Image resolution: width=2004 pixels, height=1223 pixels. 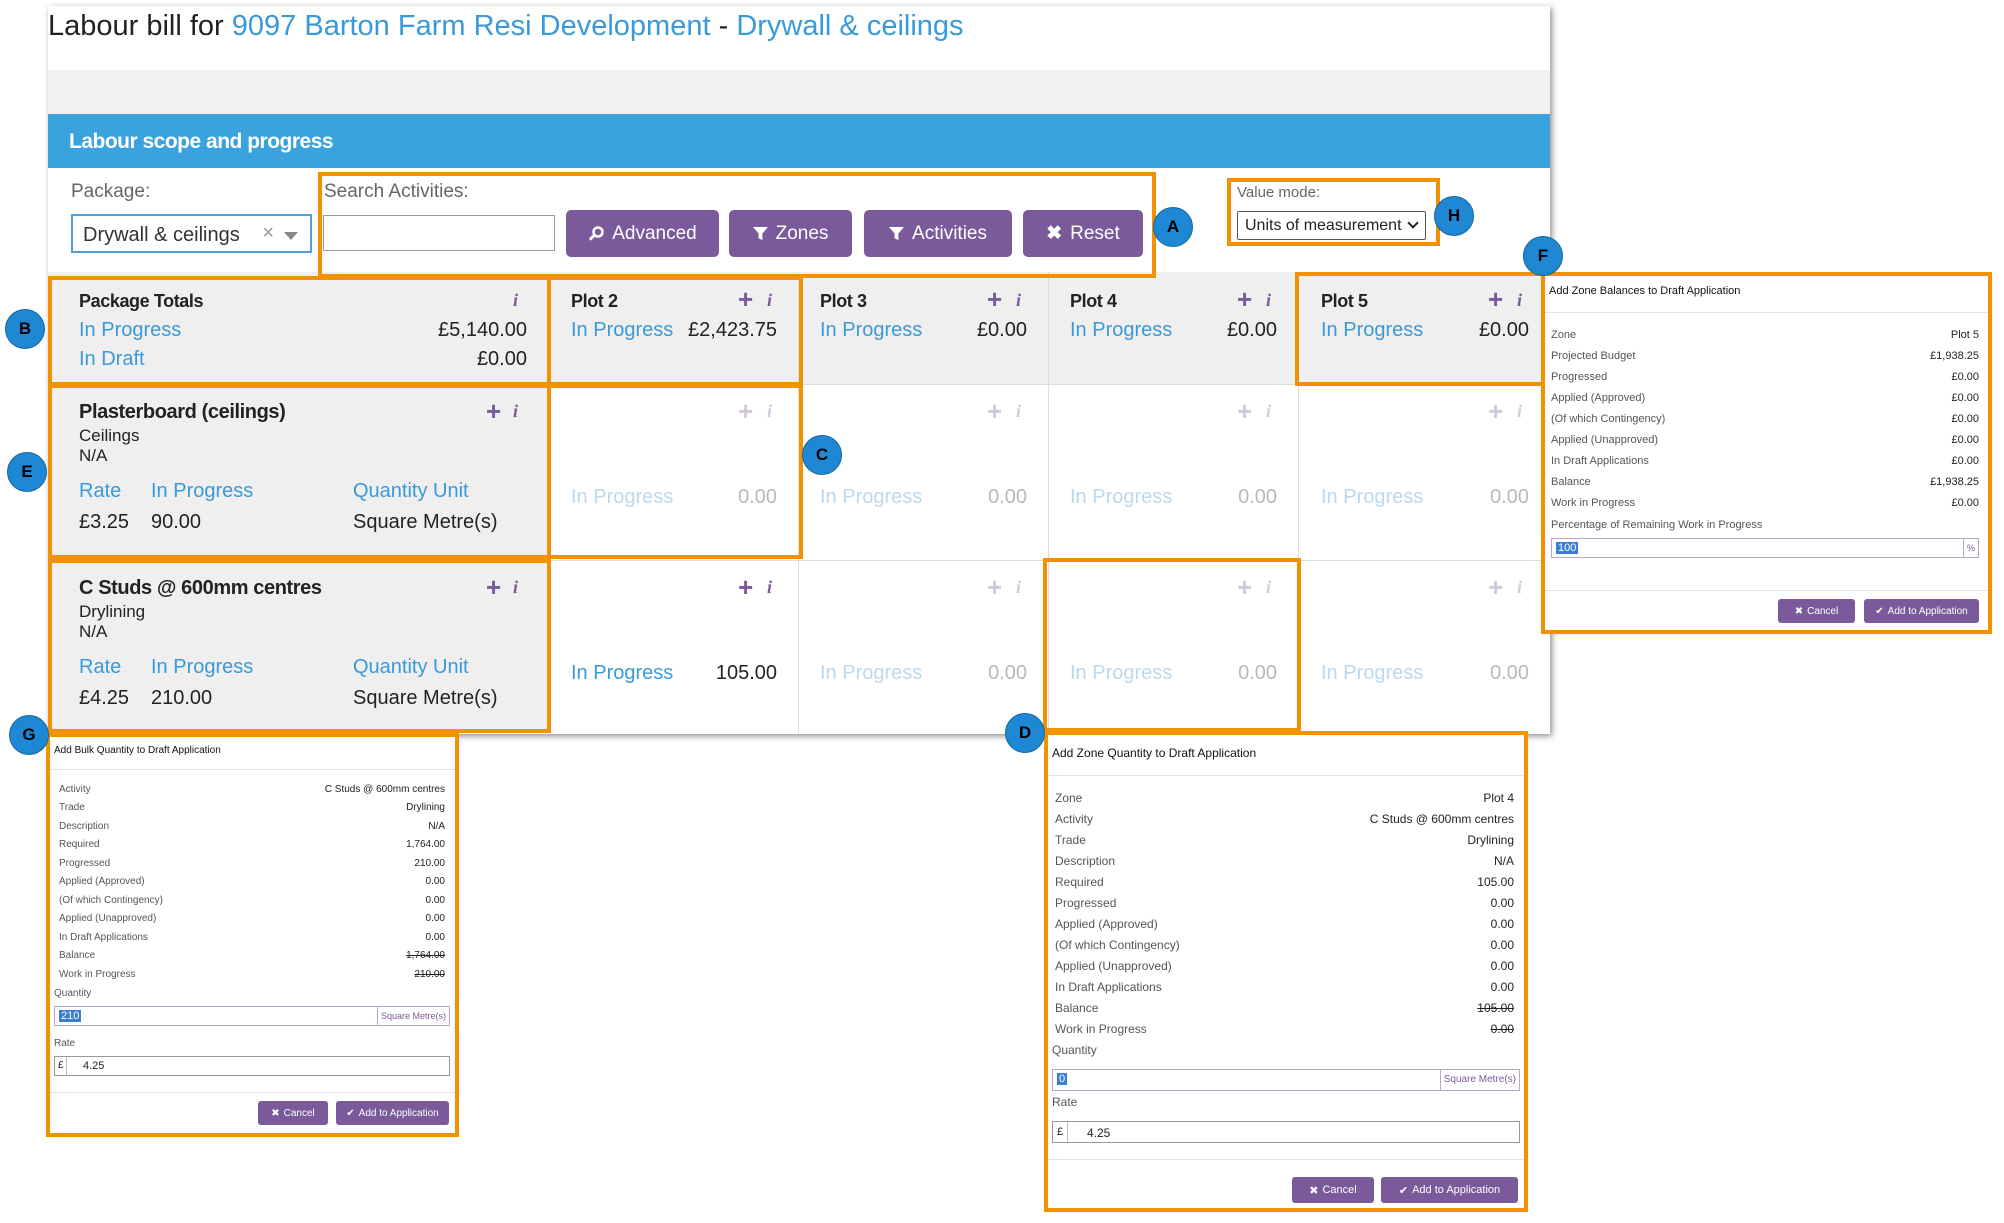 What do you see at coordinates (130, 330) in the screenshot?
I see `totals-in-progress-link: In Progress` at bounding box center [130, 330].